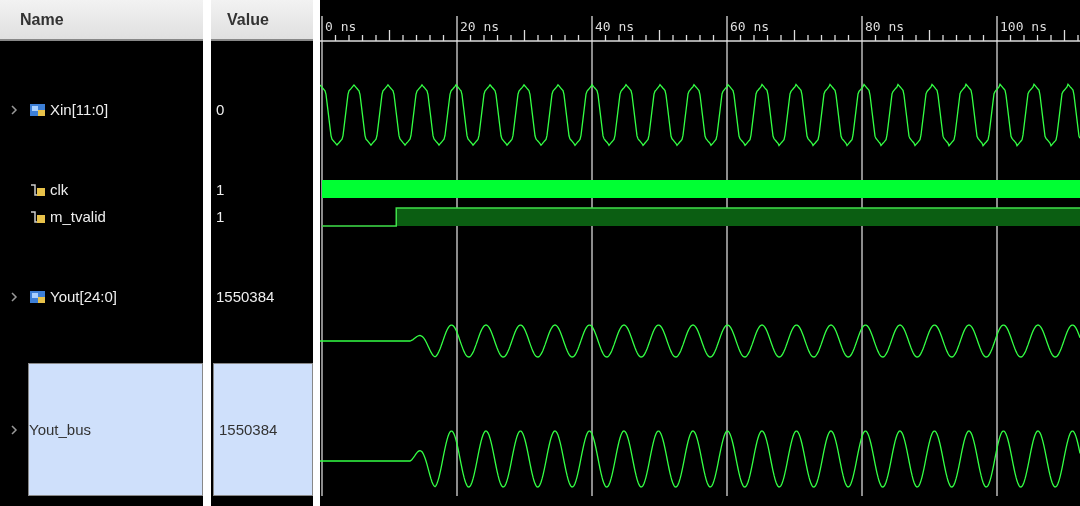 Image resolution: width=1080 pixels, height=506 pixels. What do you see at coordinates (101, 189) in the screenshot?
I see `signal-name-row: clk` at bounding box center [101, 189].